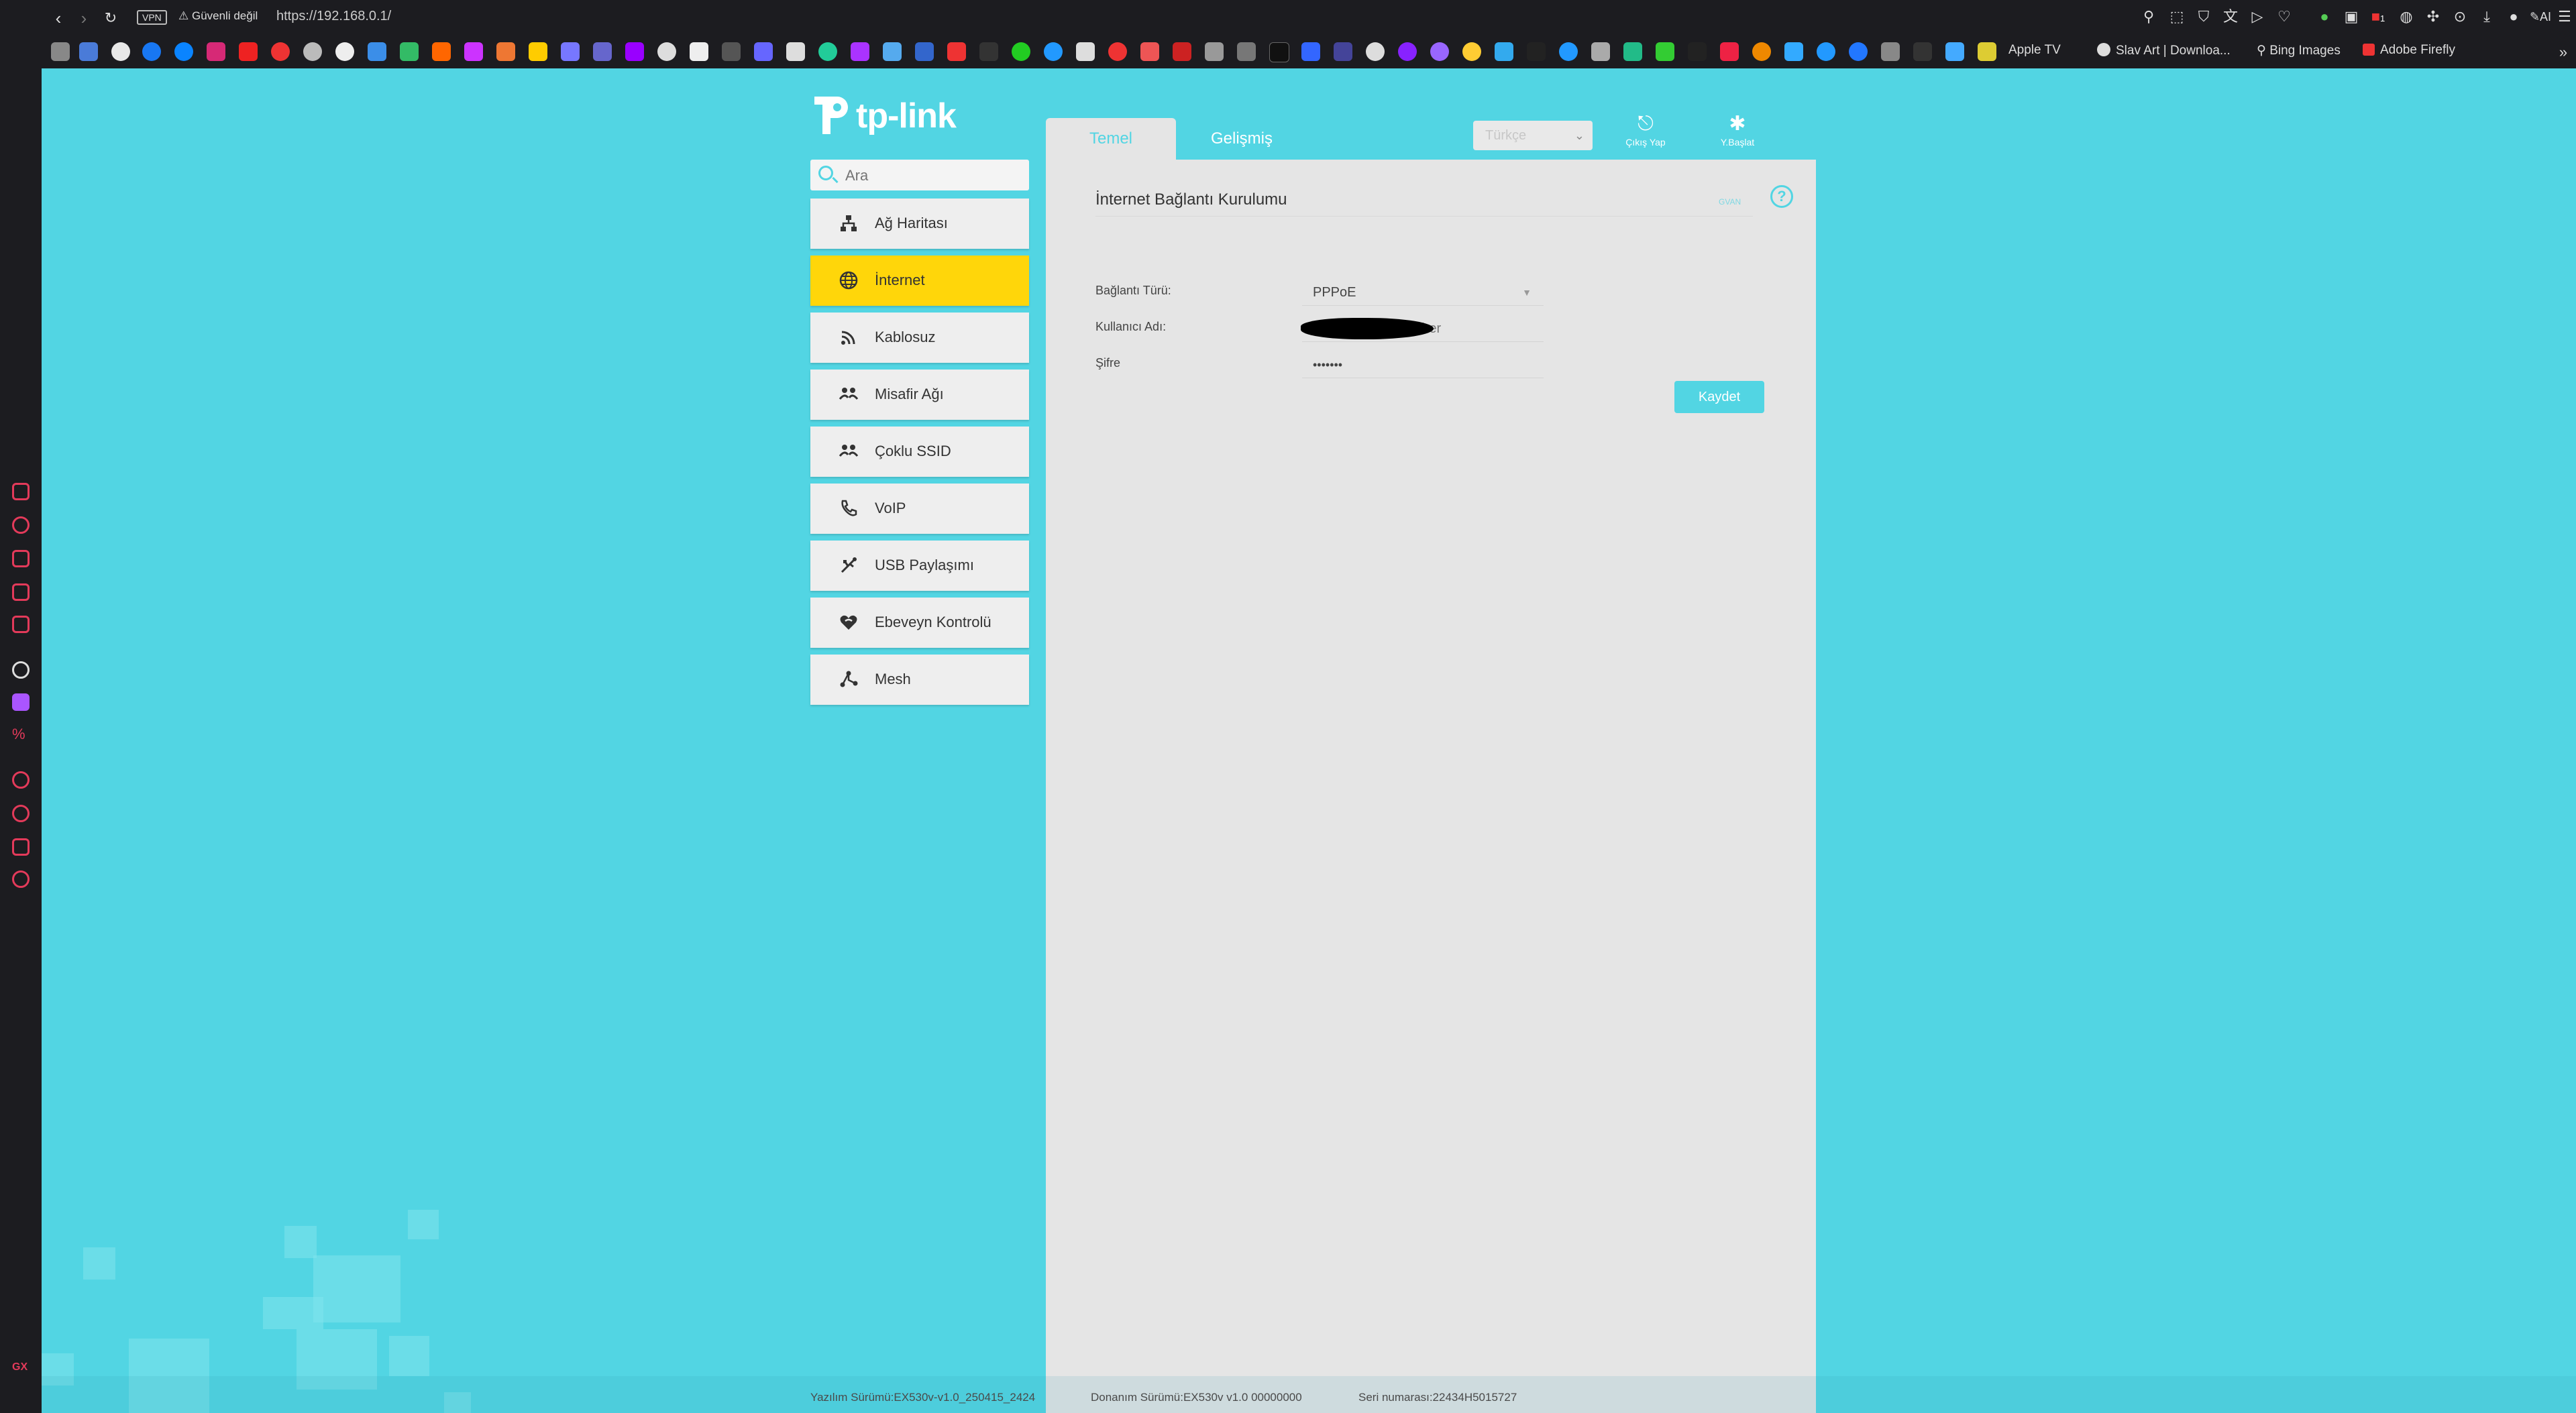  What do you see at coordinates (120, 51) in the screenshot?
I see `google-icon` at bounding box center [120, 51].